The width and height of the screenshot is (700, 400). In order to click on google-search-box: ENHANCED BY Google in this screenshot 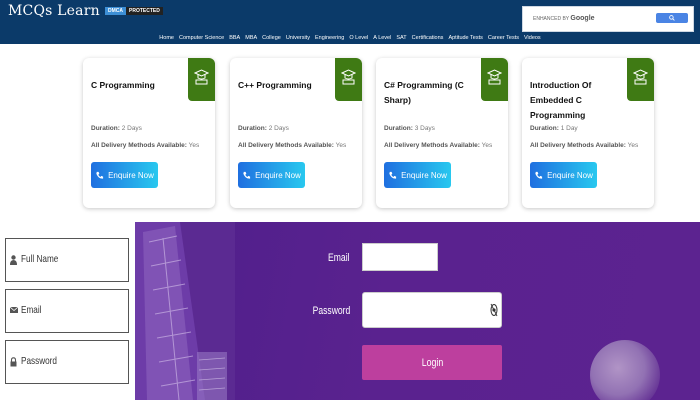, I will do `click(608, 19)`.